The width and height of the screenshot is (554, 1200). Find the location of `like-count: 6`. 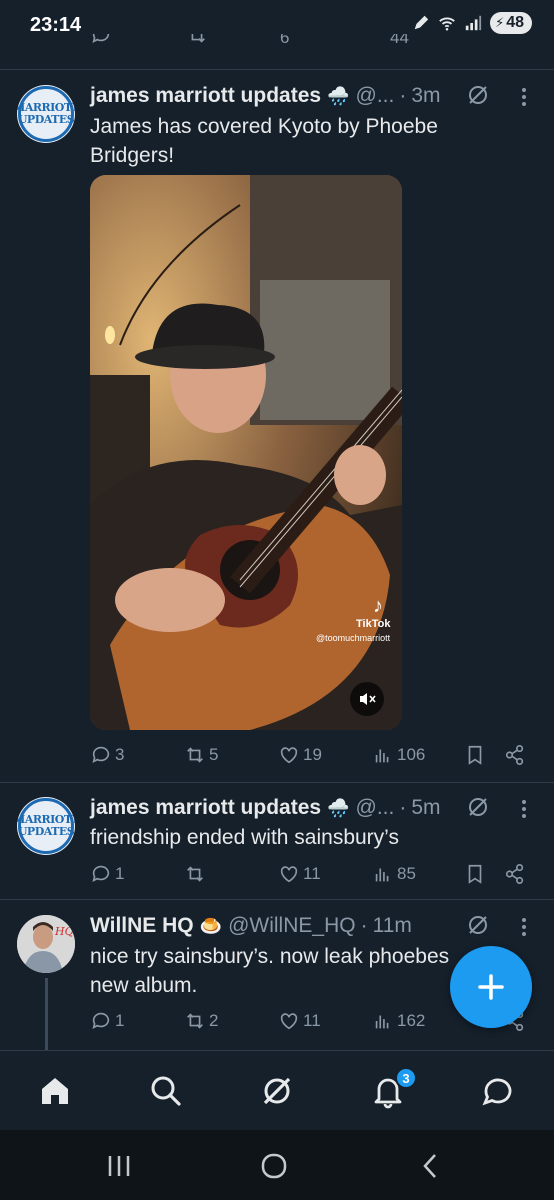

like-count: 6 is located at coordinates (285, 40).